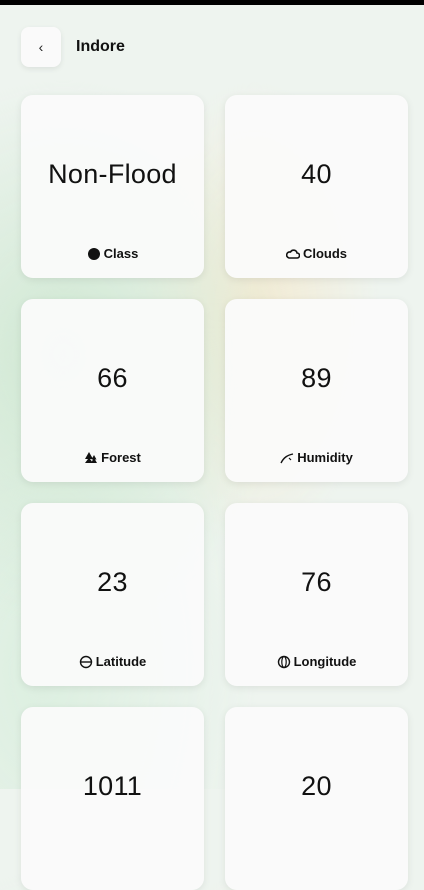 This screenshot has width=424, height=890. What do you see at coordinates (325, 457) in the screenshot?
I see `humidity-label: Humidity` at bounding box center [325, 457].